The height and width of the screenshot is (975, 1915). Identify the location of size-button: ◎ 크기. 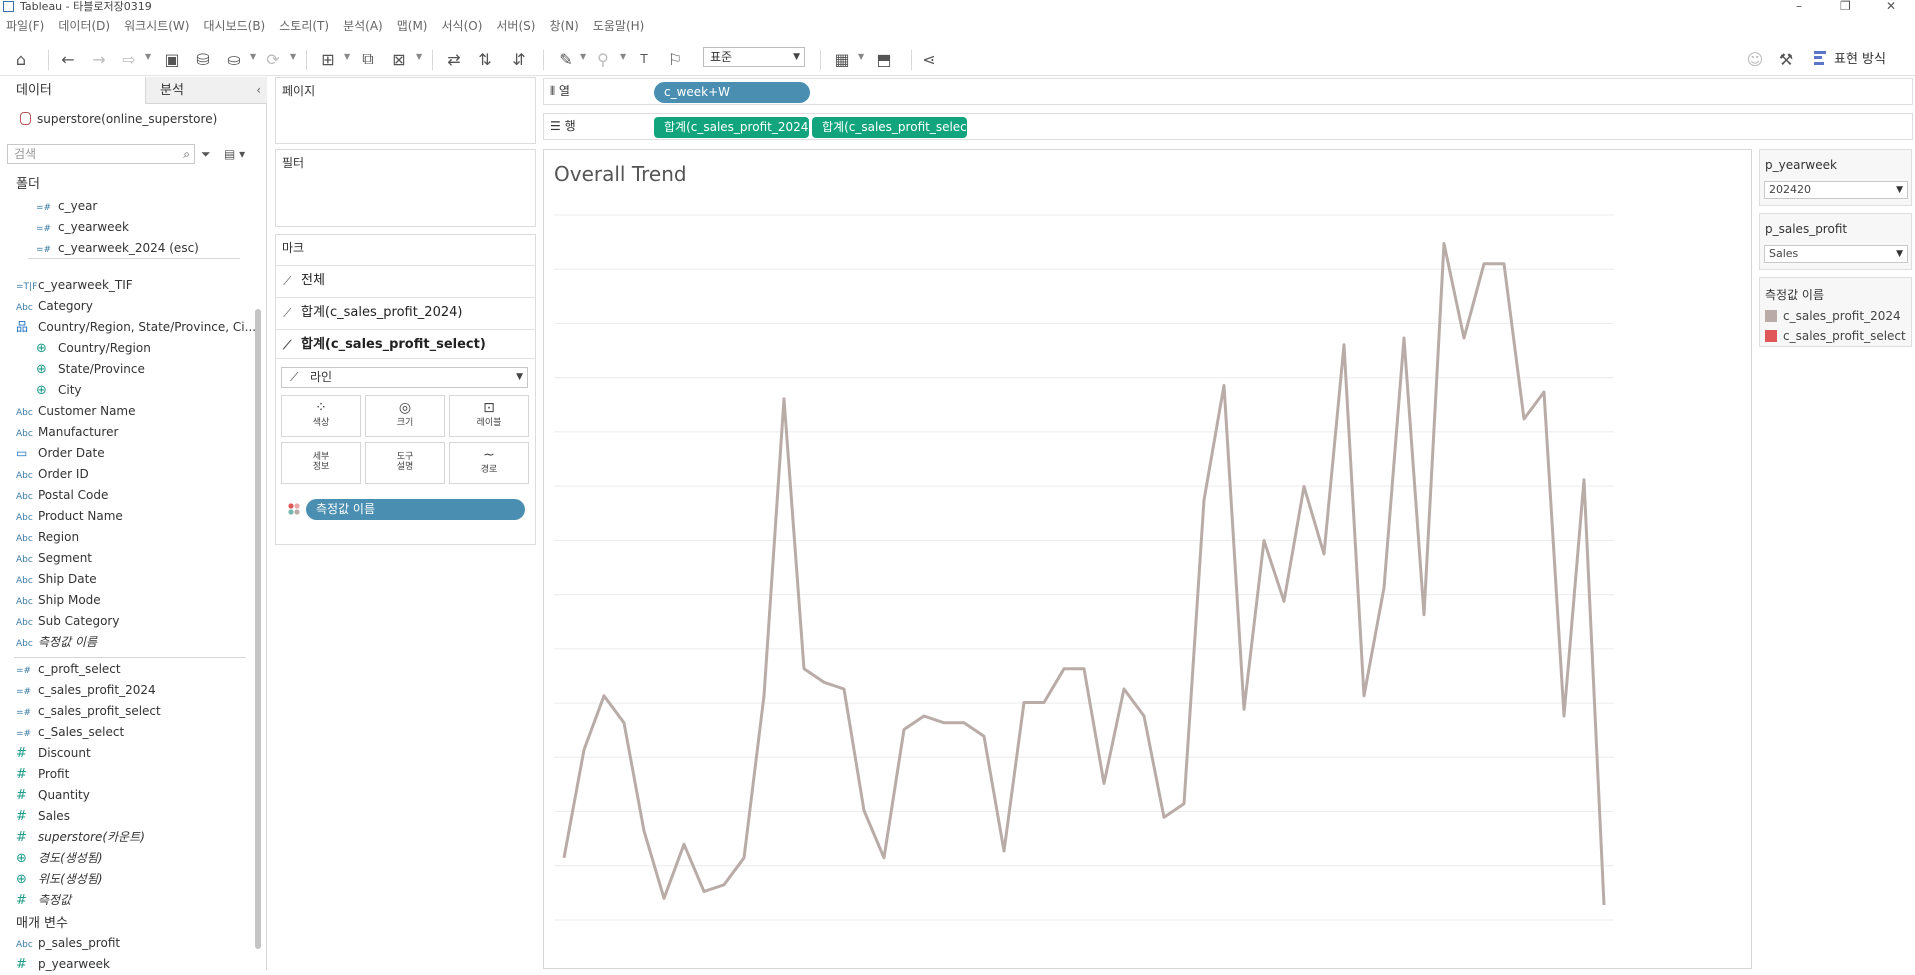
(405, 416).